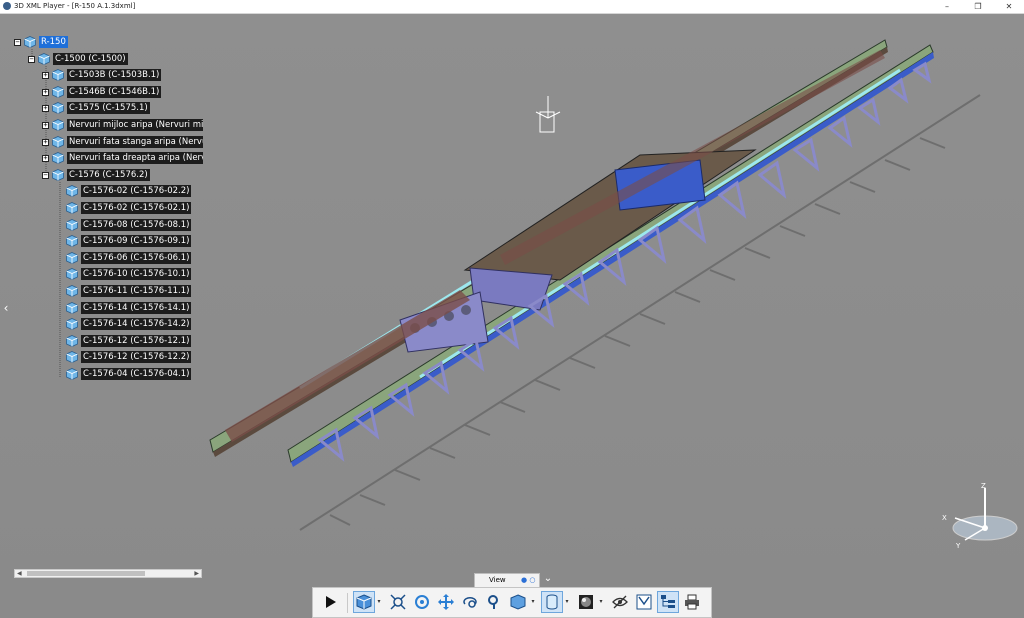 Image resolution: width=1024 pixels, height=618 pixels. What do you see at coordinates (19, 573) in the screenshot?
I see `scroll-left-icon: ◀` at bounding box center [19, 573].